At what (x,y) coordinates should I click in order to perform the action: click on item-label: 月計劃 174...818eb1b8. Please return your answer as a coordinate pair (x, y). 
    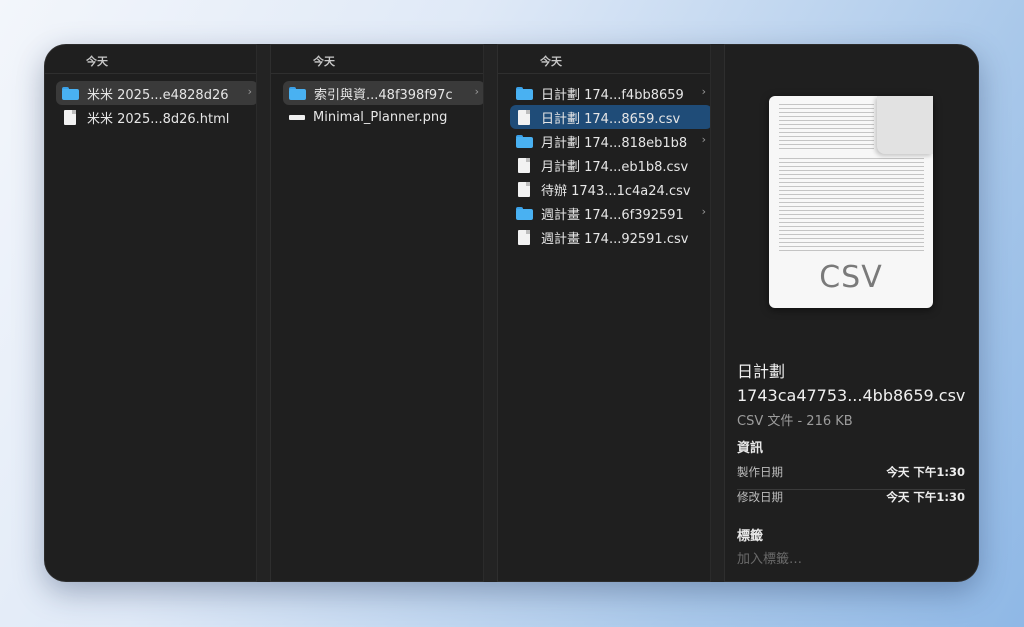
    Looking at the image, I should click on (614, 143).